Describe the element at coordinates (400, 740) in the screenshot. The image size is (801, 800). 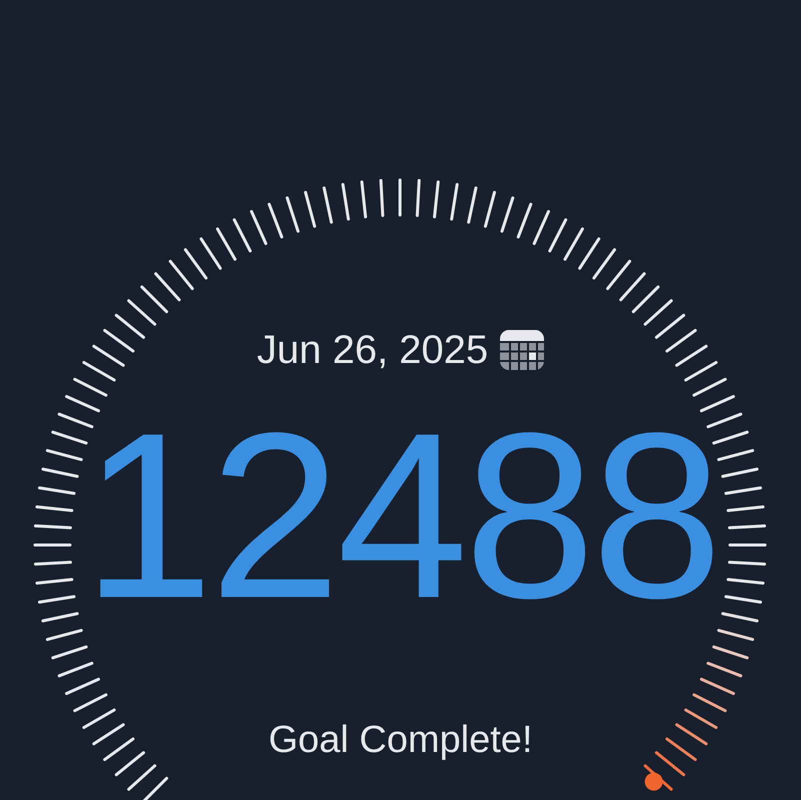
I see `status-label: Goal Complete!` at that location.